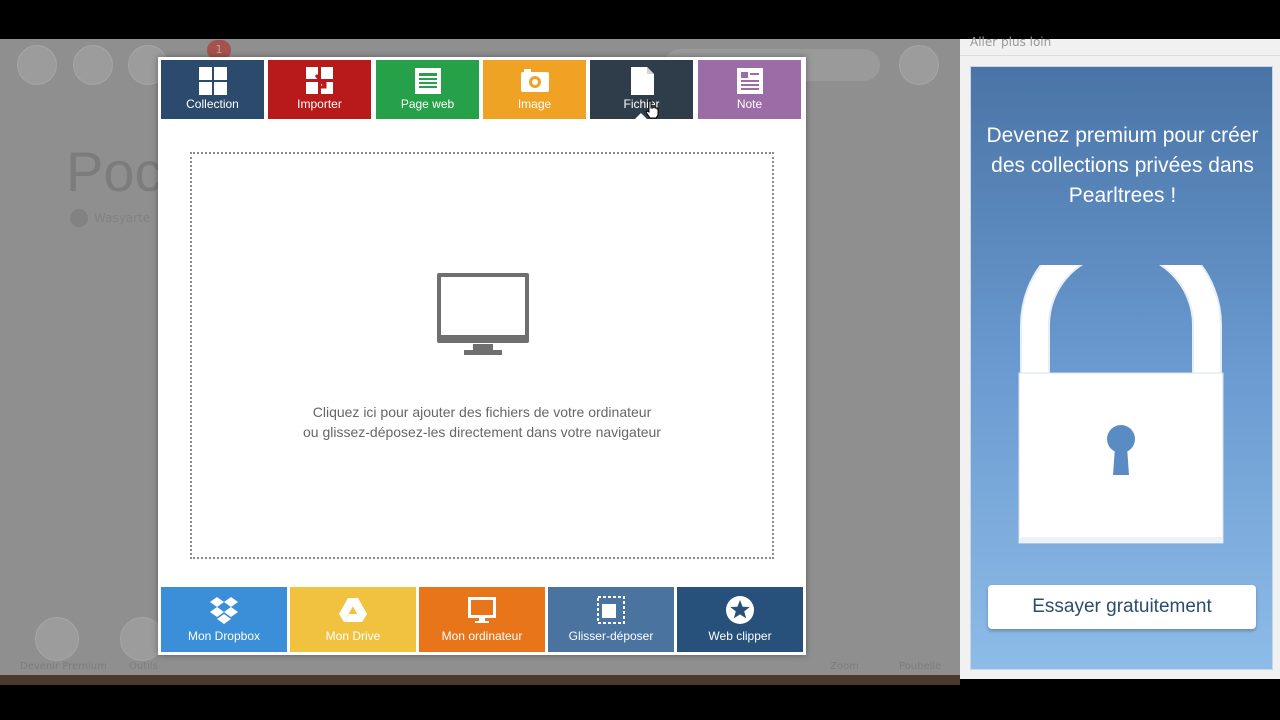 This screenshot has height=720, width=1280. What do you see at coordinates (1121, 385) in the screenshot?
I see `lock-icon` at bounding box center [1121, 385].